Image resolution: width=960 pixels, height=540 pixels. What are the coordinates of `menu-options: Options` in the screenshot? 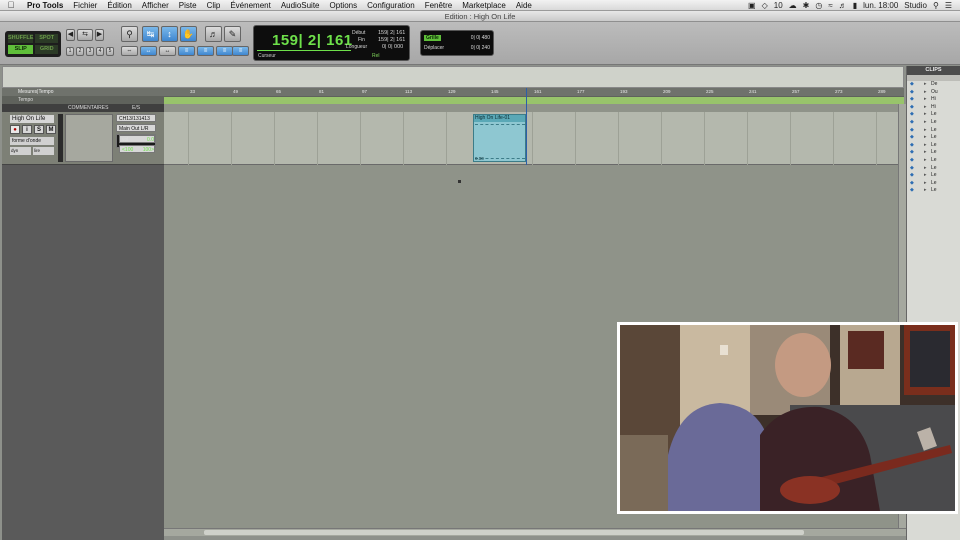 It's located at (344, 5).